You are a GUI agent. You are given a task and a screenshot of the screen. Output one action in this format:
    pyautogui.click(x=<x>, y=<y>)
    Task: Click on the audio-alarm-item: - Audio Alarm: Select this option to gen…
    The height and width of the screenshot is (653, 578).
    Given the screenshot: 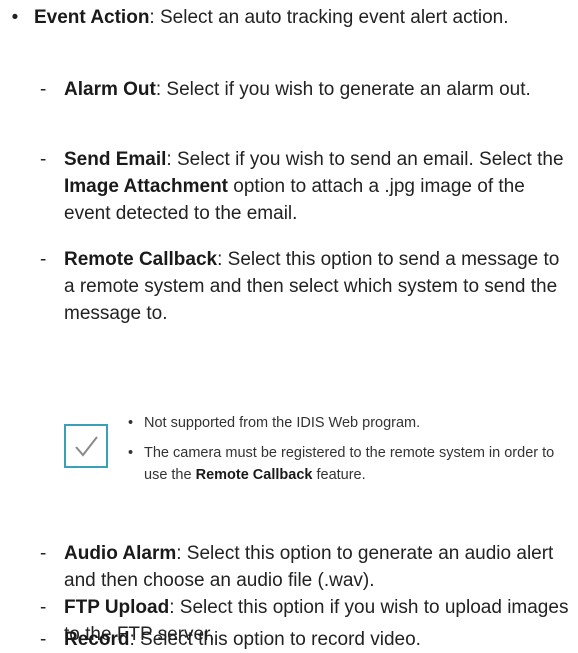 What is the action you would take?
    pyautogui.click(x=305, y=567)
    